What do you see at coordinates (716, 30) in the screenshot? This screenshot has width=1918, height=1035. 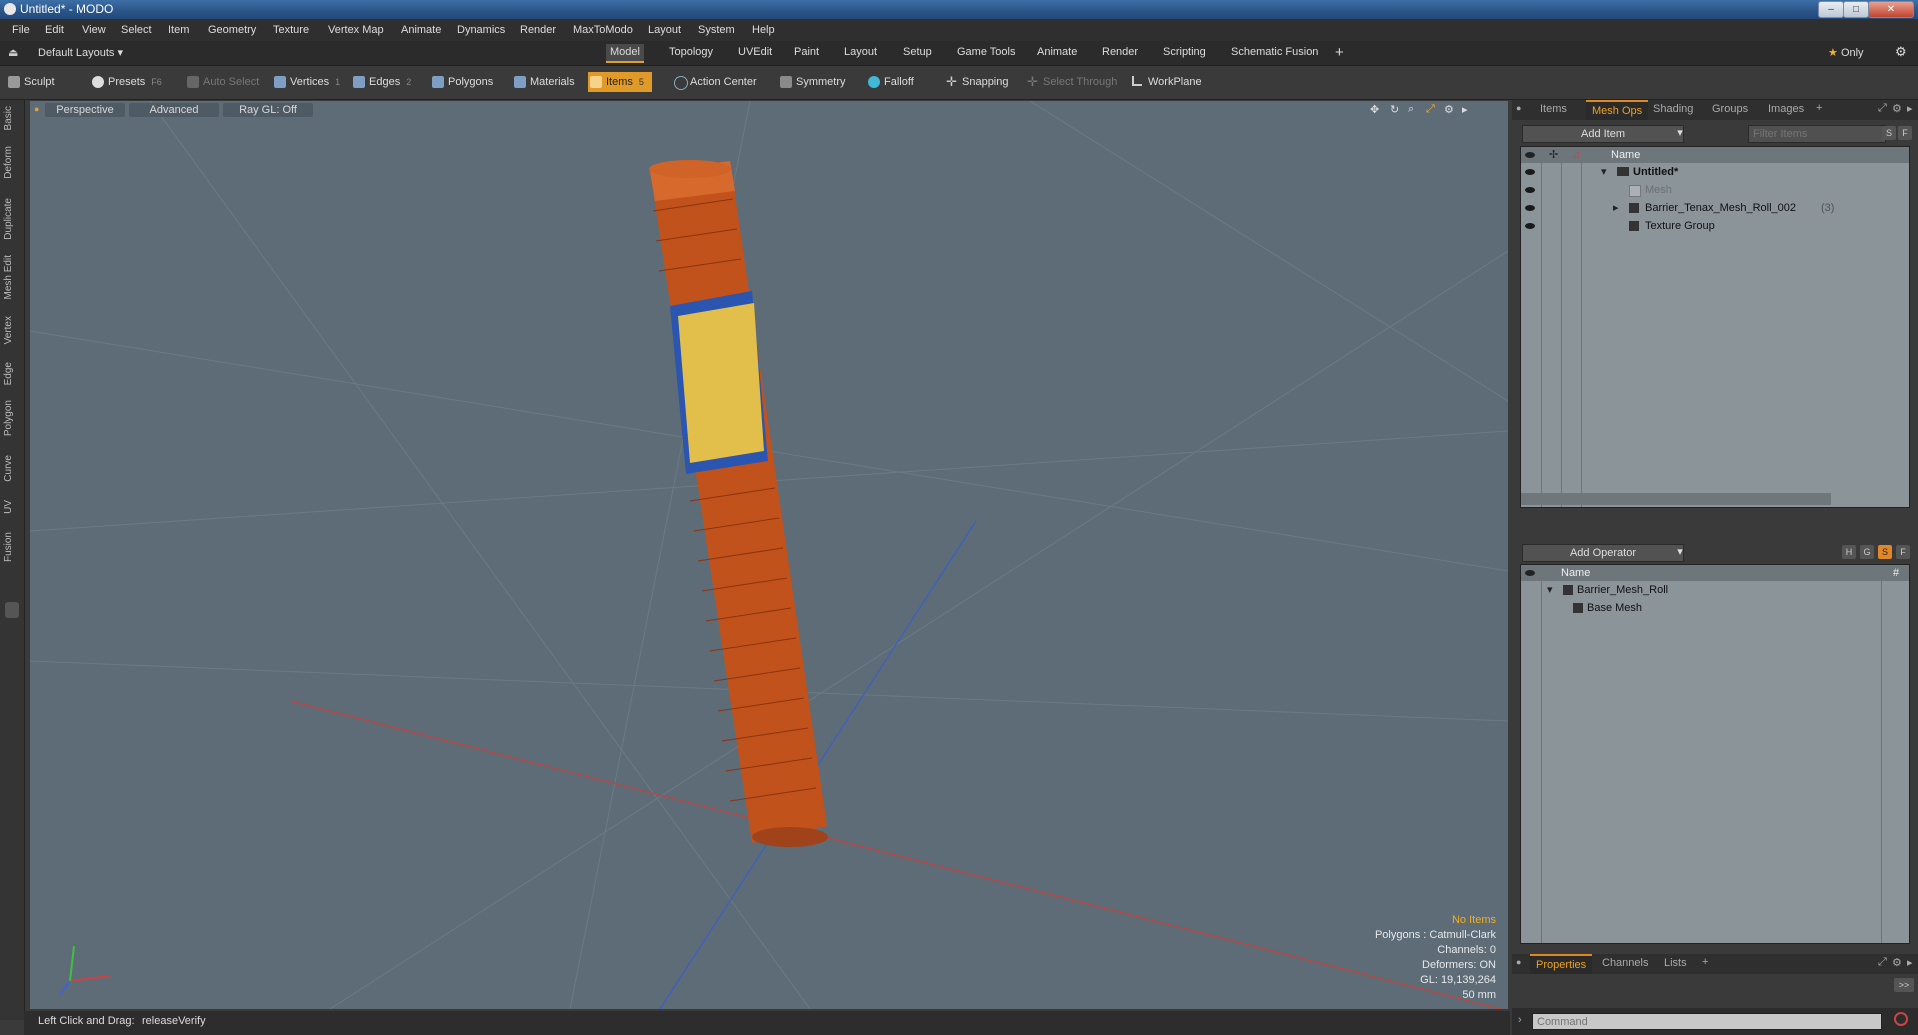 I see `menu-system: System` at bounding box center [716, 30].